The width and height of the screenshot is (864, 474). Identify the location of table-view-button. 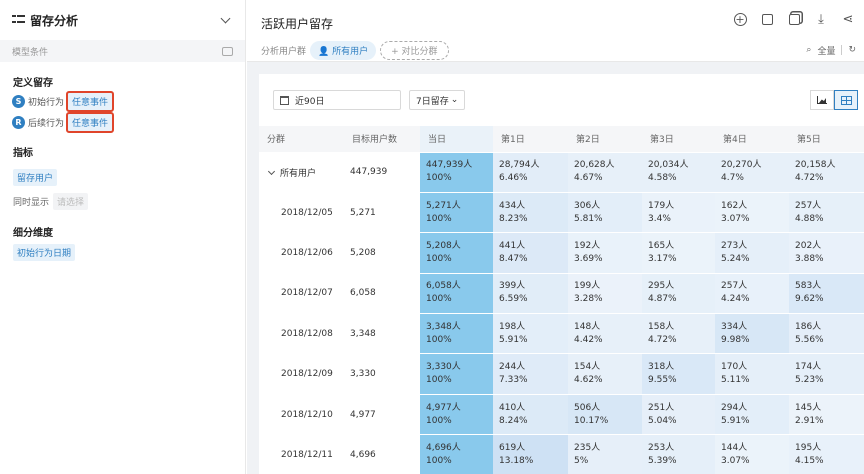
(846, 100).